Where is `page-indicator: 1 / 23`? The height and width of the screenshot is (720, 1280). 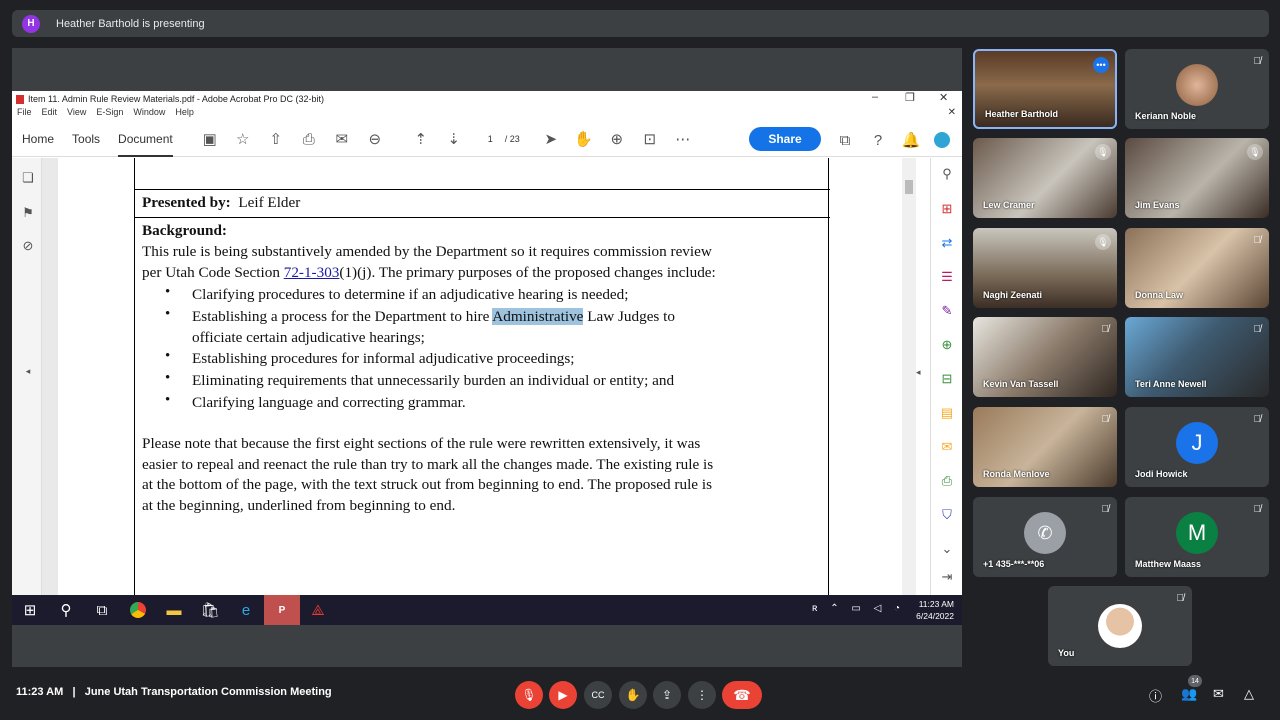
page-indicator: 1 / 23 is located at coordinates (504, 139).